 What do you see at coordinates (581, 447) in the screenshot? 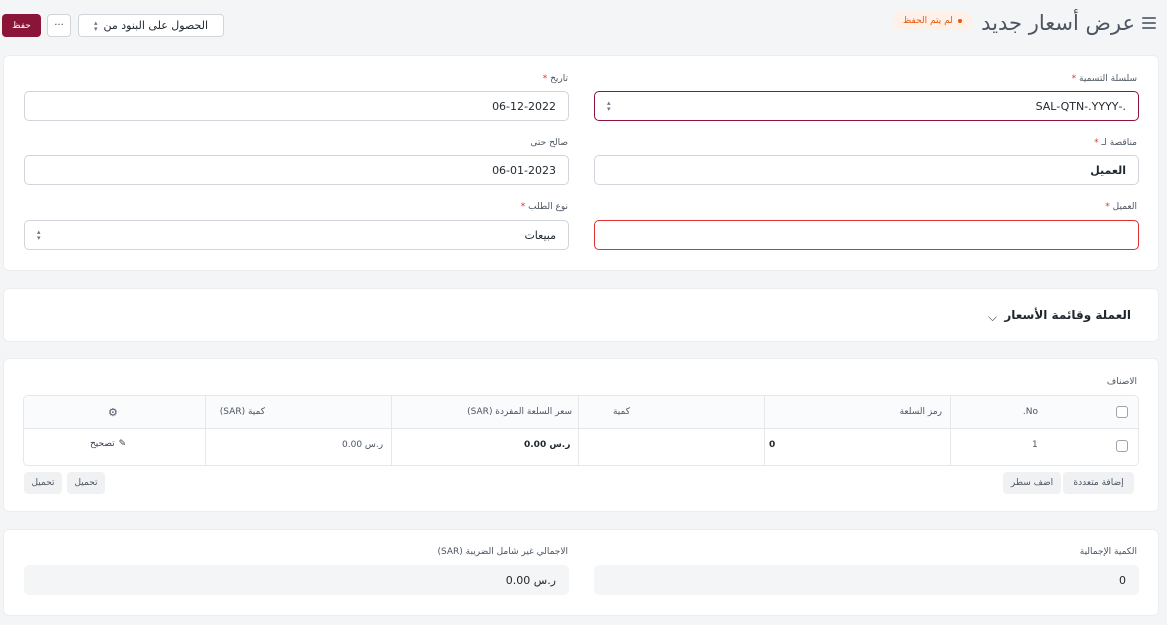
I see `table-row: 1 0 ر.س 0.00 ر.س 0.00 ✎ تصحيح` at bounding box center [581, 447].